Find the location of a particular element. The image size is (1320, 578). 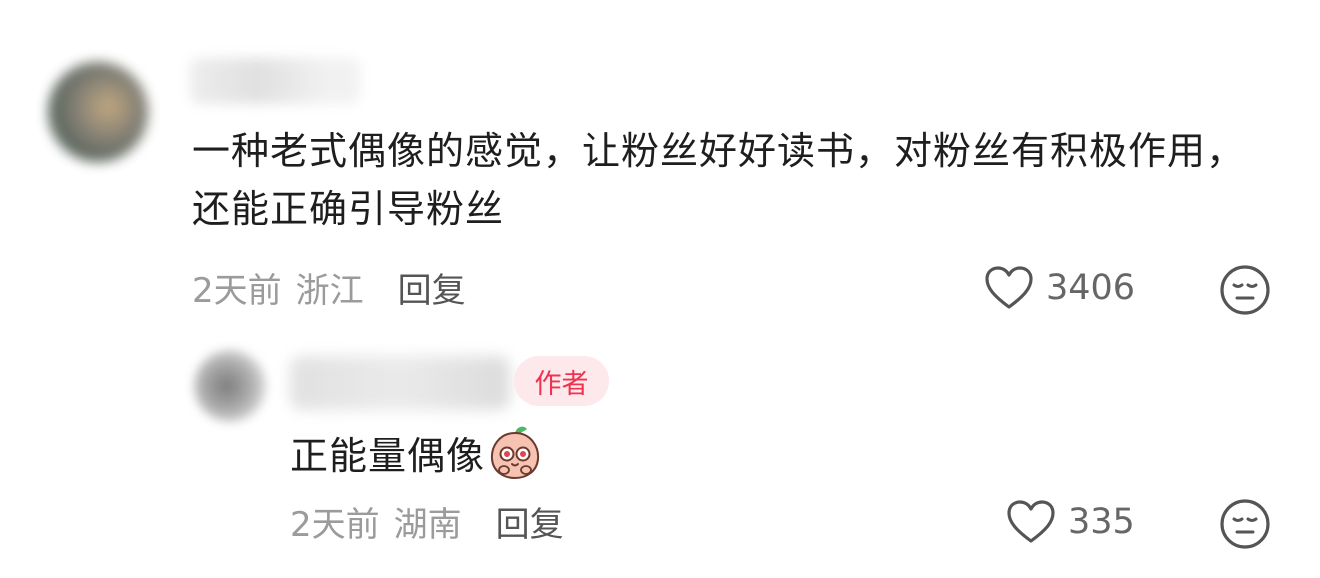

comment-text: 一种老式偶像的感觉，让粉丝好好读书，对粉丝有积极作用，还能正确引导粉丝 is located at coordinates (719, 180).